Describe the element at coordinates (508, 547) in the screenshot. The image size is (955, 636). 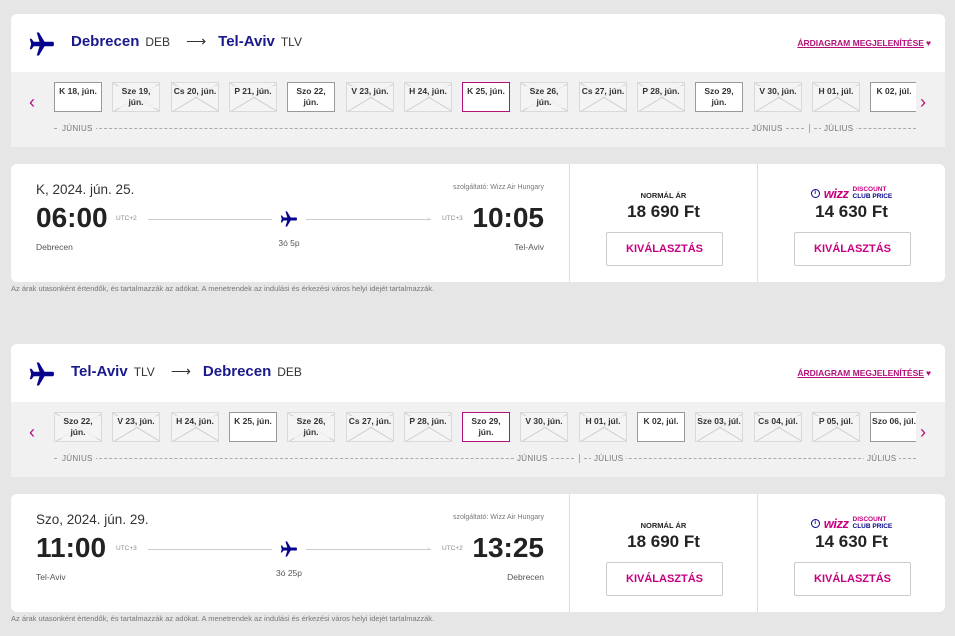
I see `arrival-time: 13:25` at that location.